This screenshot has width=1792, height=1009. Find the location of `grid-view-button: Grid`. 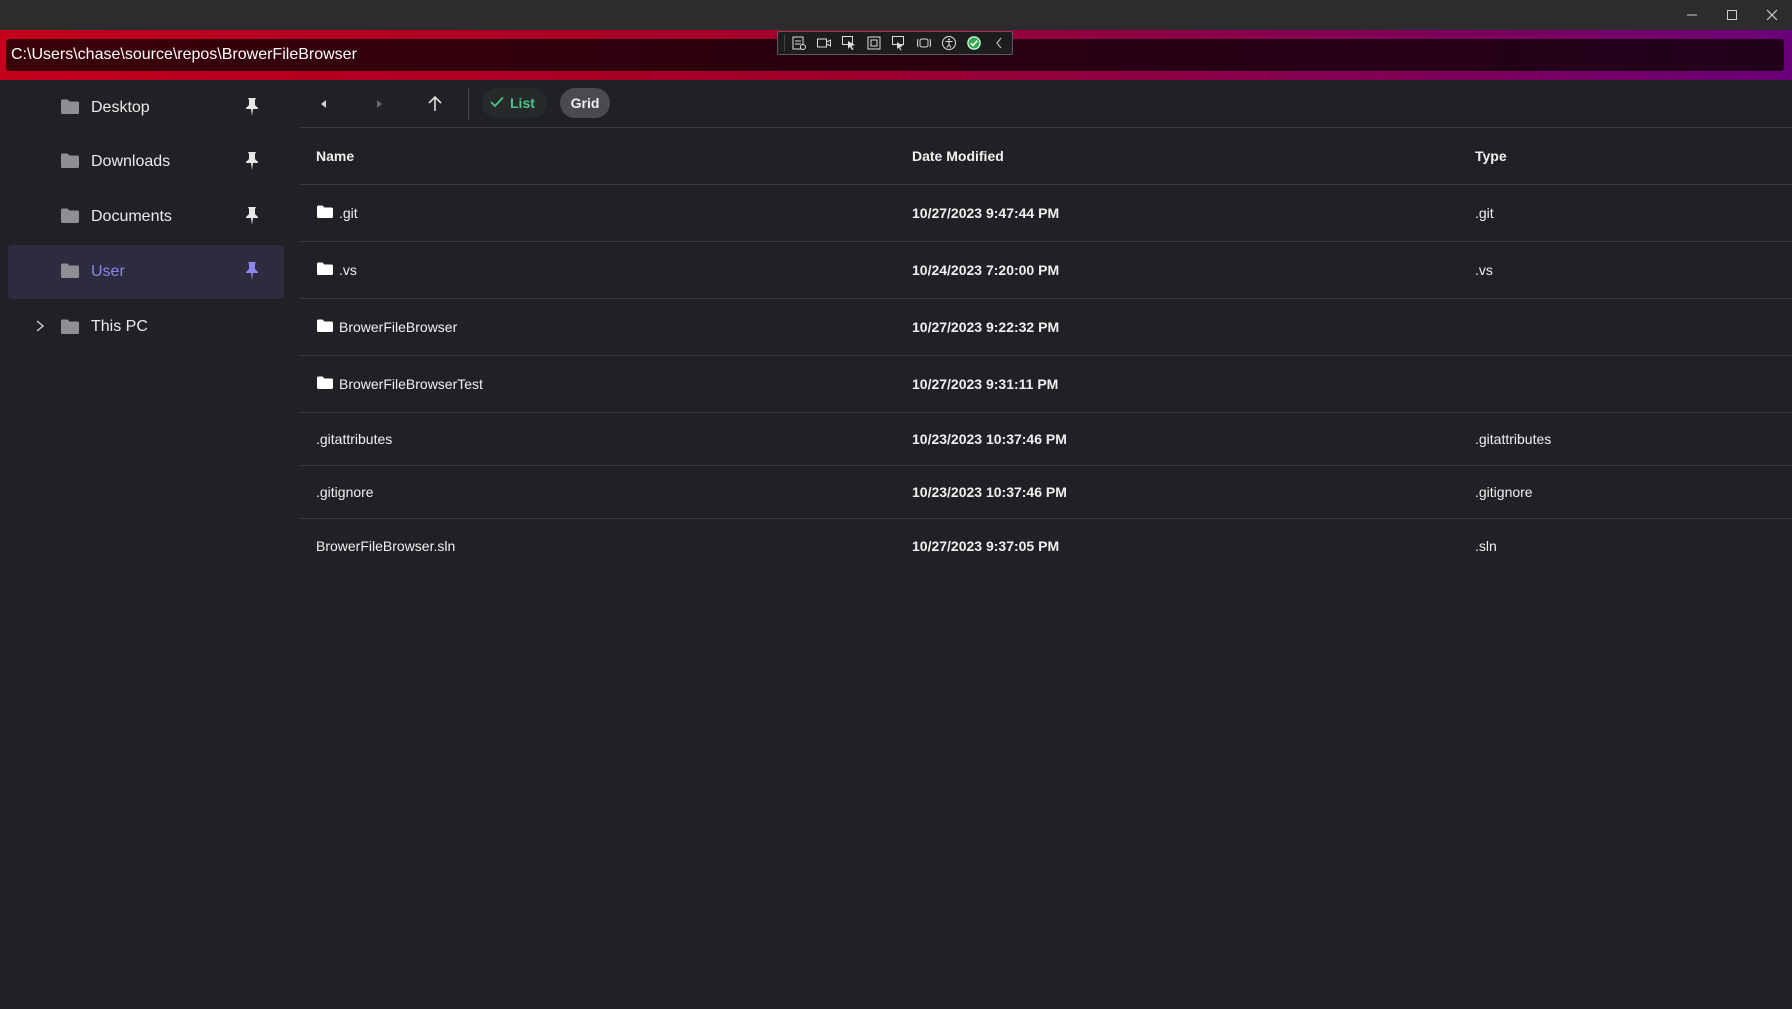

grid-view-button: Grid is located at coordinates (585, 103).